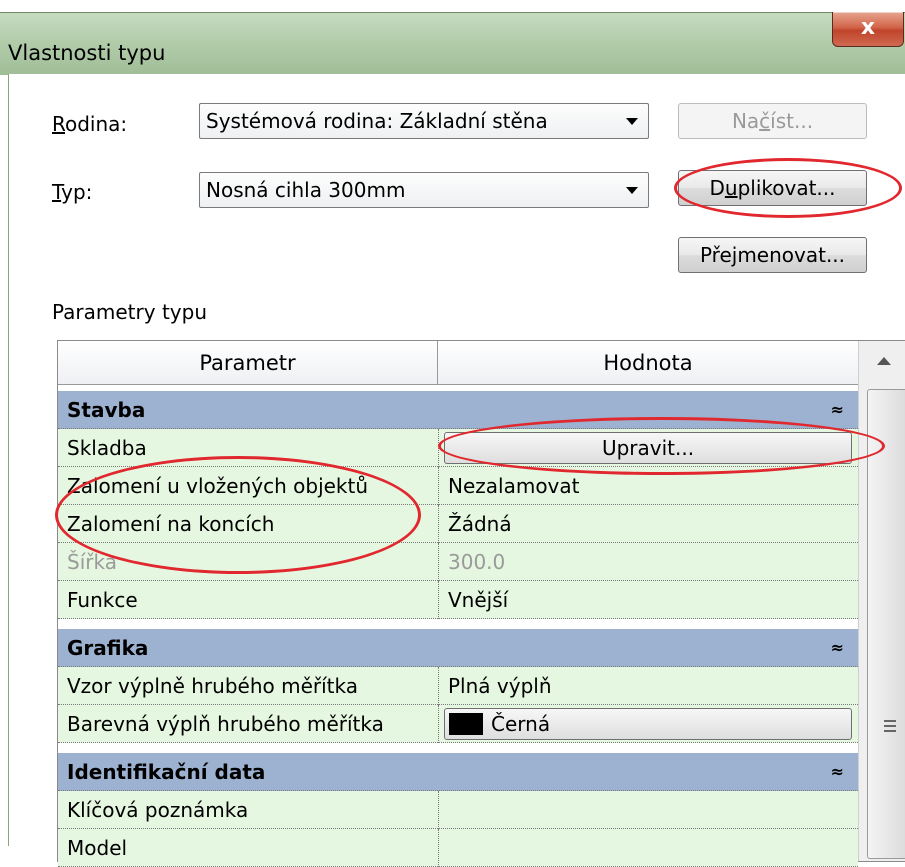 Image resolution: width=905 pixels, height=867 pixels. I want to click on duplikovat-label-accel: u, so click(731, 188).